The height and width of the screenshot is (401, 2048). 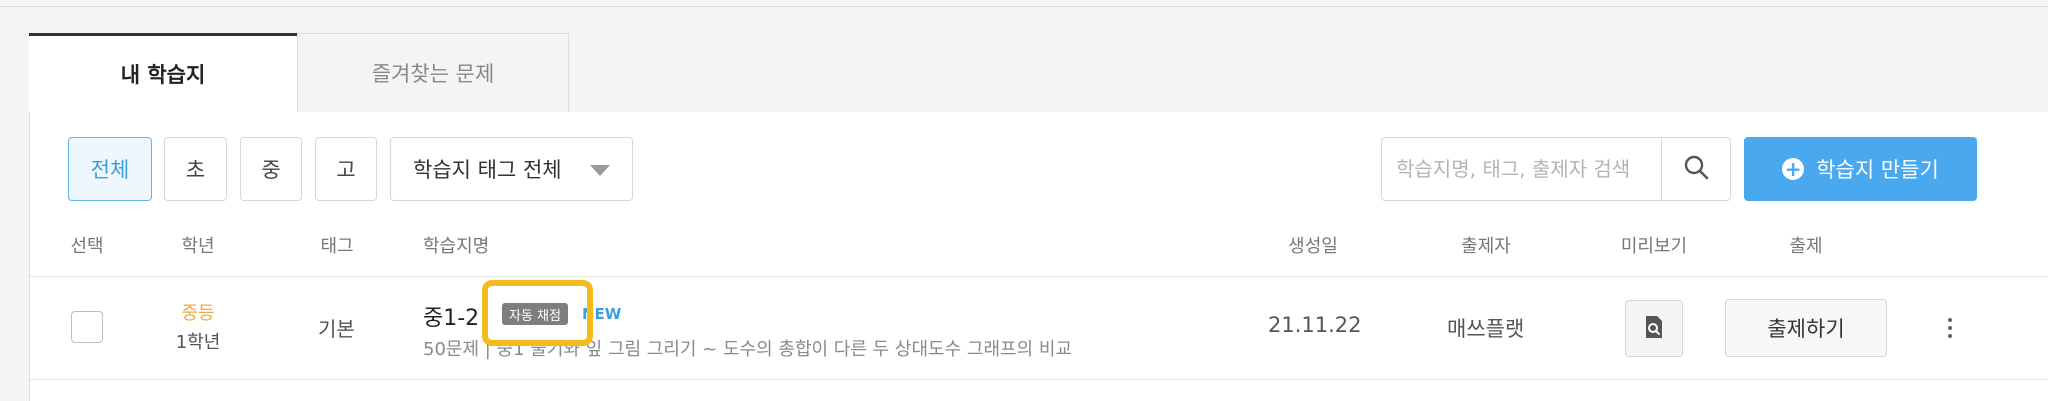 What do you see at coordinates (600, 170) in the screenshot?
I see `caret-down-icon` at bounding box center [600, 170].